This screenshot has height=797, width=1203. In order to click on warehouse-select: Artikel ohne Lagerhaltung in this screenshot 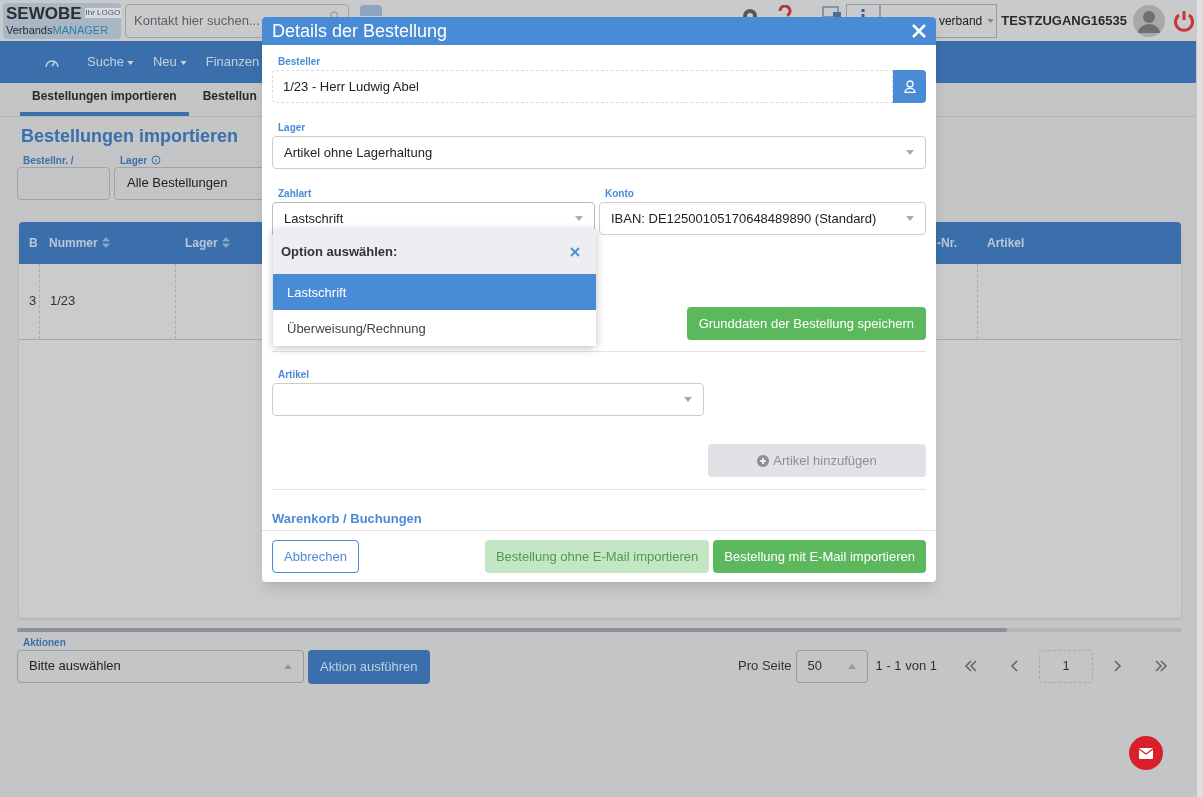, I will do `click(599, 153)`.